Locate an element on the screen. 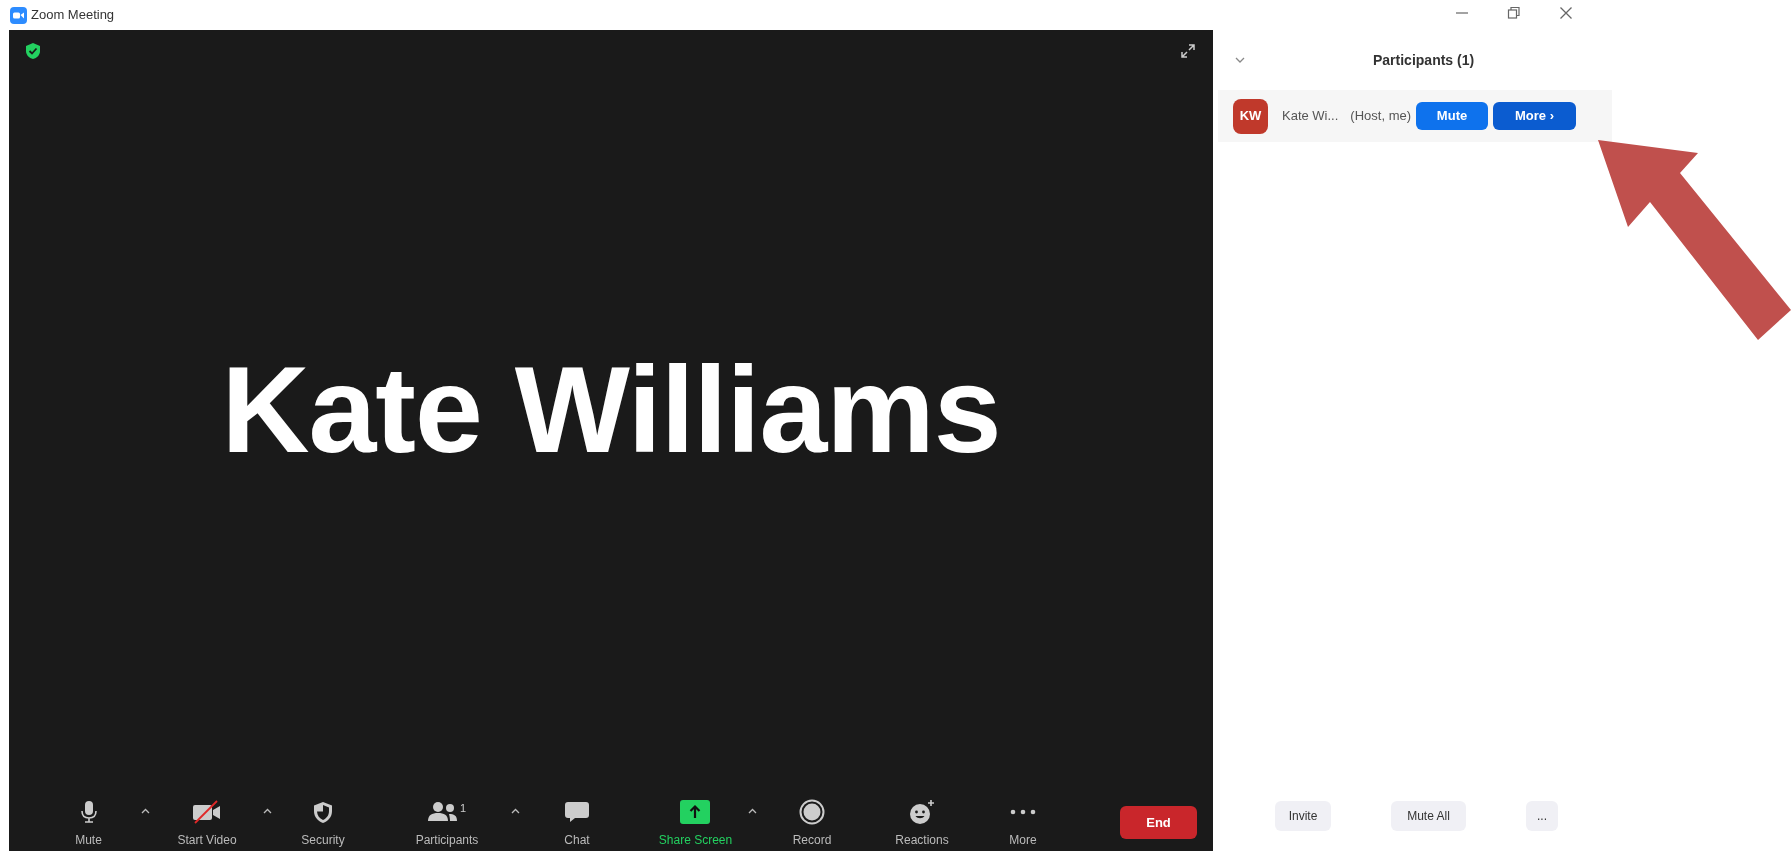  toolbar-button: Security is located at coordinates (323, 823).